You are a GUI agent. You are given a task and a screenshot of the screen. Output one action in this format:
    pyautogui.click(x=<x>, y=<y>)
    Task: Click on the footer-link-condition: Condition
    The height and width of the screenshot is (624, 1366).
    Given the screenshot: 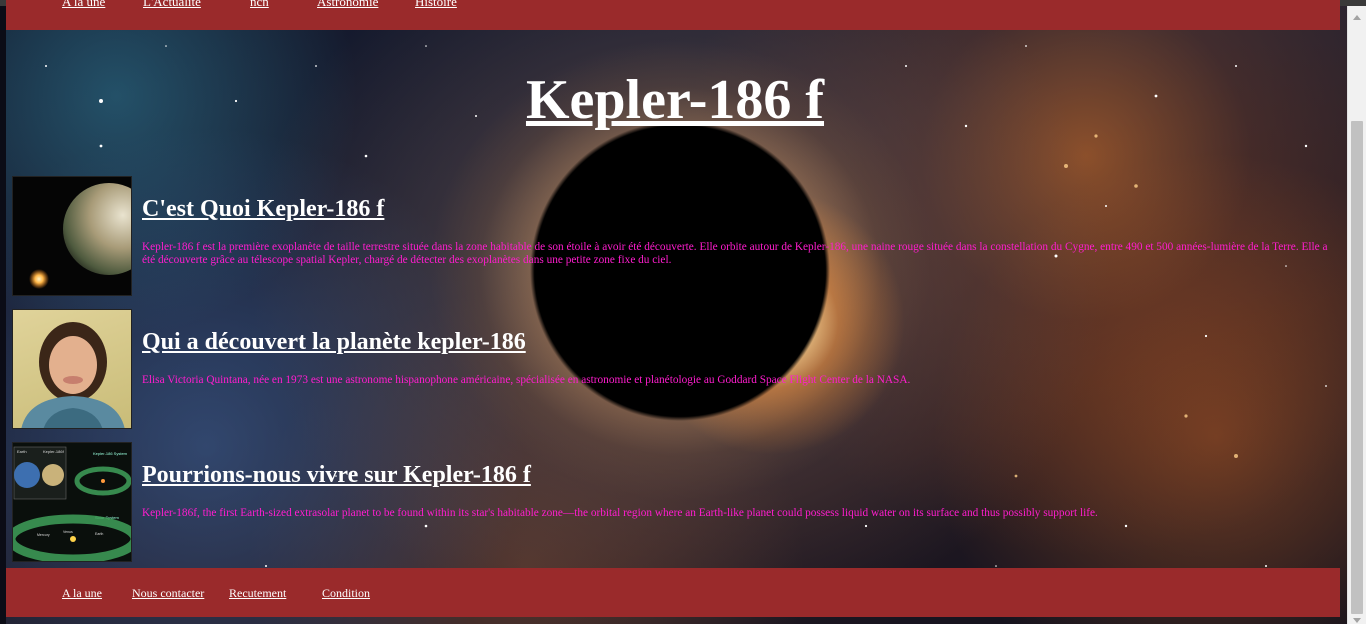 What is the action you would take?
    pyautogui.click(x=346, y=593)
    